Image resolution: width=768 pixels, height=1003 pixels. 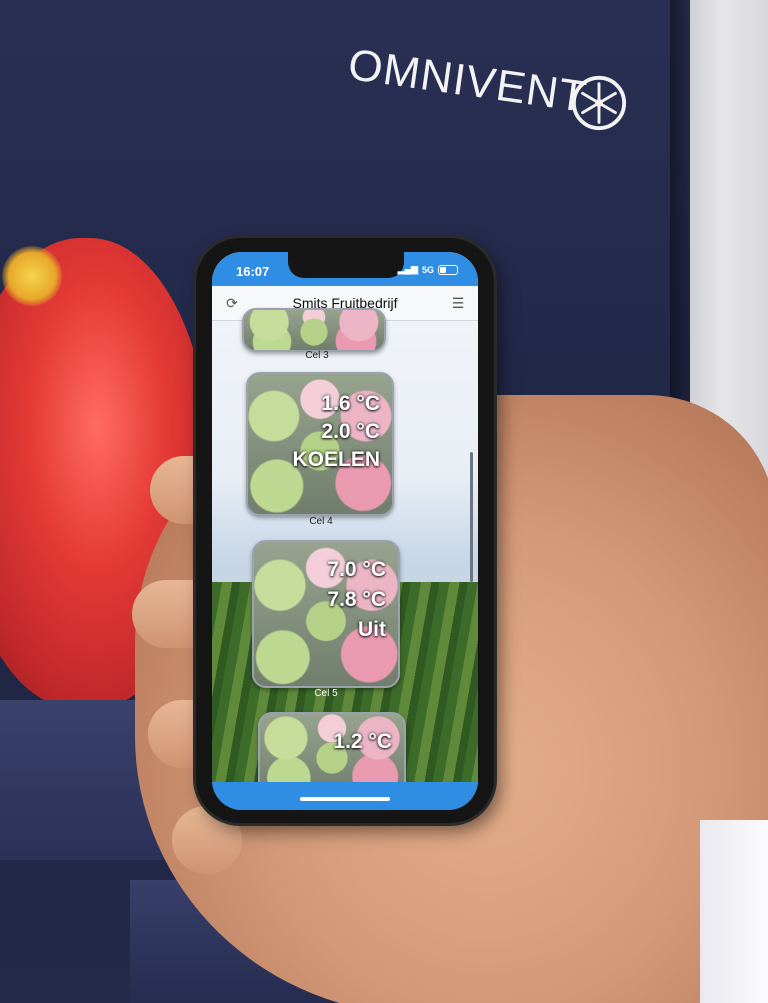 I want to click on cell-temp-1: 1.6 °C, so click(x=350, y=403).